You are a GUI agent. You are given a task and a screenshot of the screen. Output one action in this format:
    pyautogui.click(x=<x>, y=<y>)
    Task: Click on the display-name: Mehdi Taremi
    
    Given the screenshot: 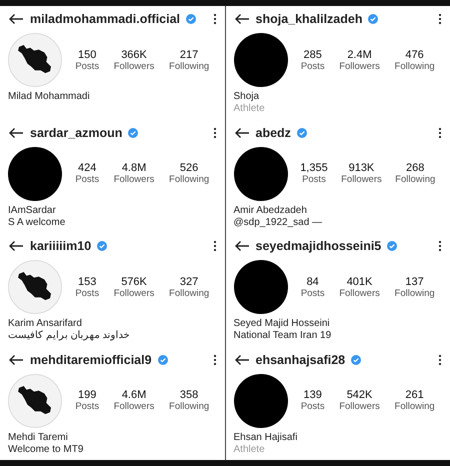 What is the action you would take?
    pyautogui.click(x=38, y=438)
    